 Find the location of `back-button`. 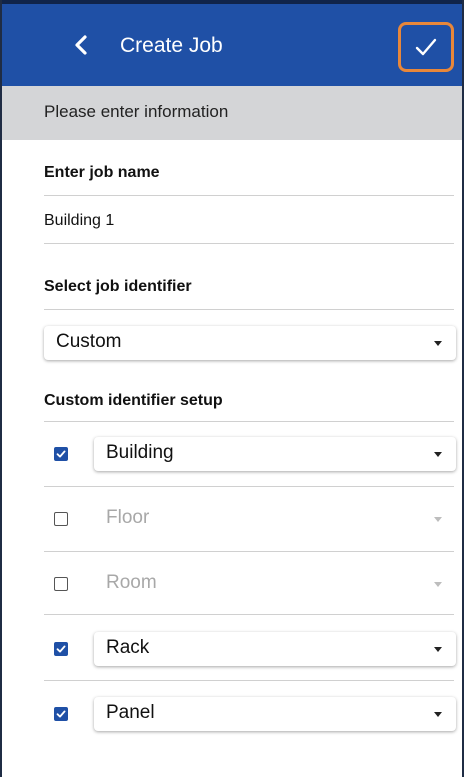

back-button is located at coordinates (82, 45).